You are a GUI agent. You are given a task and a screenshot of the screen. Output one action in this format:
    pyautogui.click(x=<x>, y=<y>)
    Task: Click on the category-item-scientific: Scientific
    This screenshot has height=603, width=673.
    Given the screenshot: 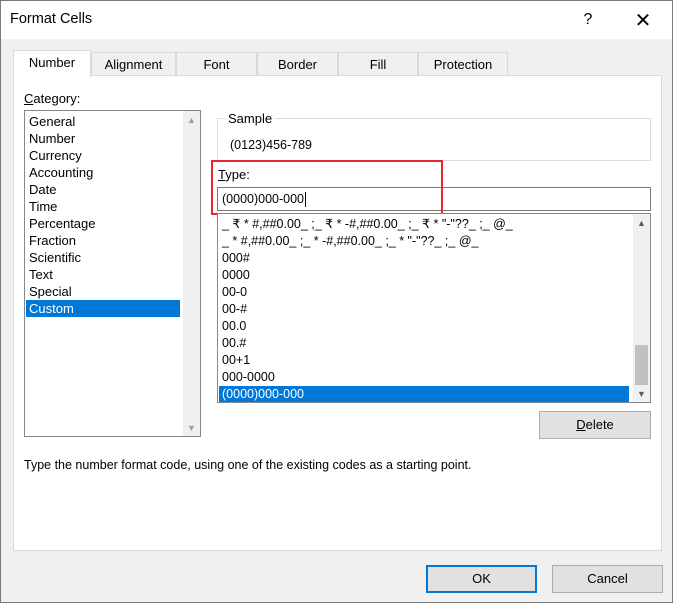 What is the action you would take?
    pyautogui.click(x=103, y=257)
    